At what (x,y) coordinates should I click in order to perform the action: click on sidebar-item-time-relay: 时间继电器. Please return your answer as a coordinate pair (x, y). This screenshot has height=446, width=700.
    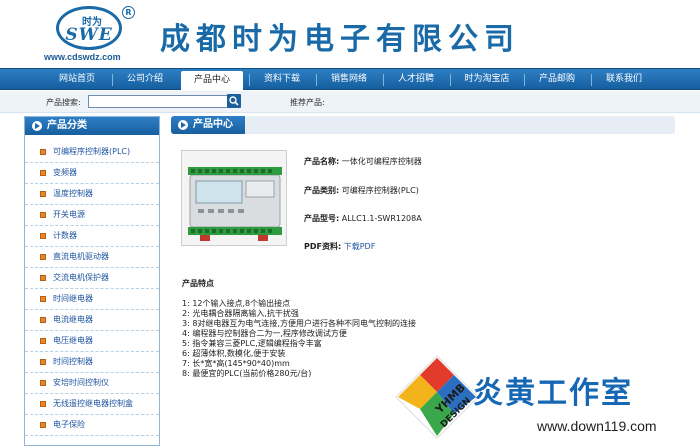
    Looking at the image, I should click on (92, 299).